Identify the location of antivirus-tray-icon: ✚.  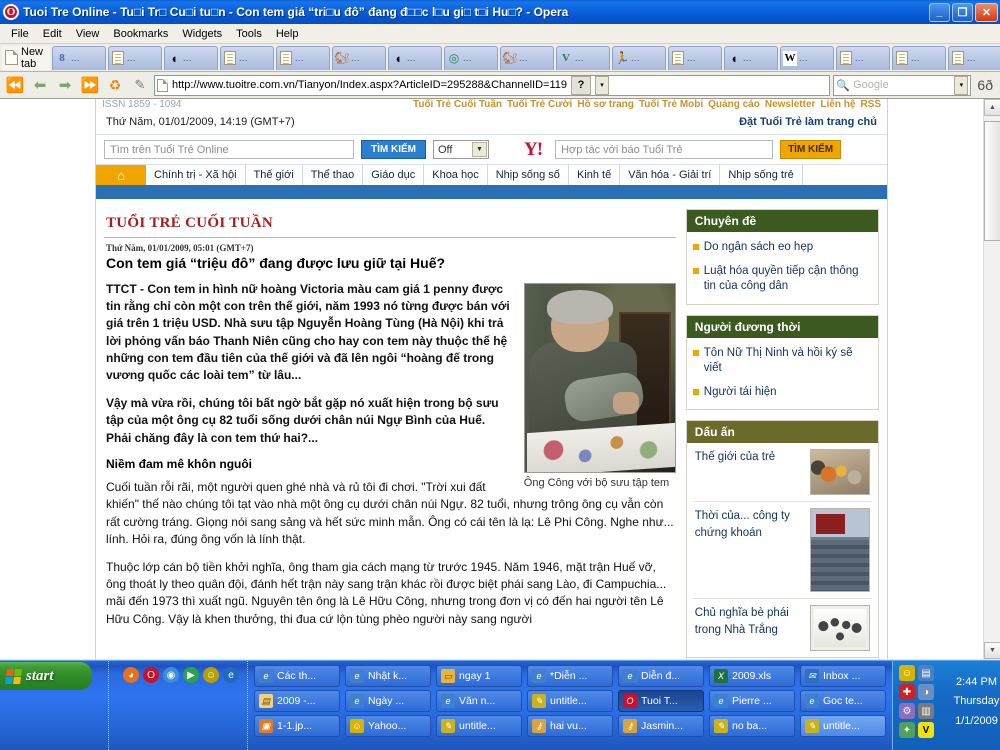
(907, 692).